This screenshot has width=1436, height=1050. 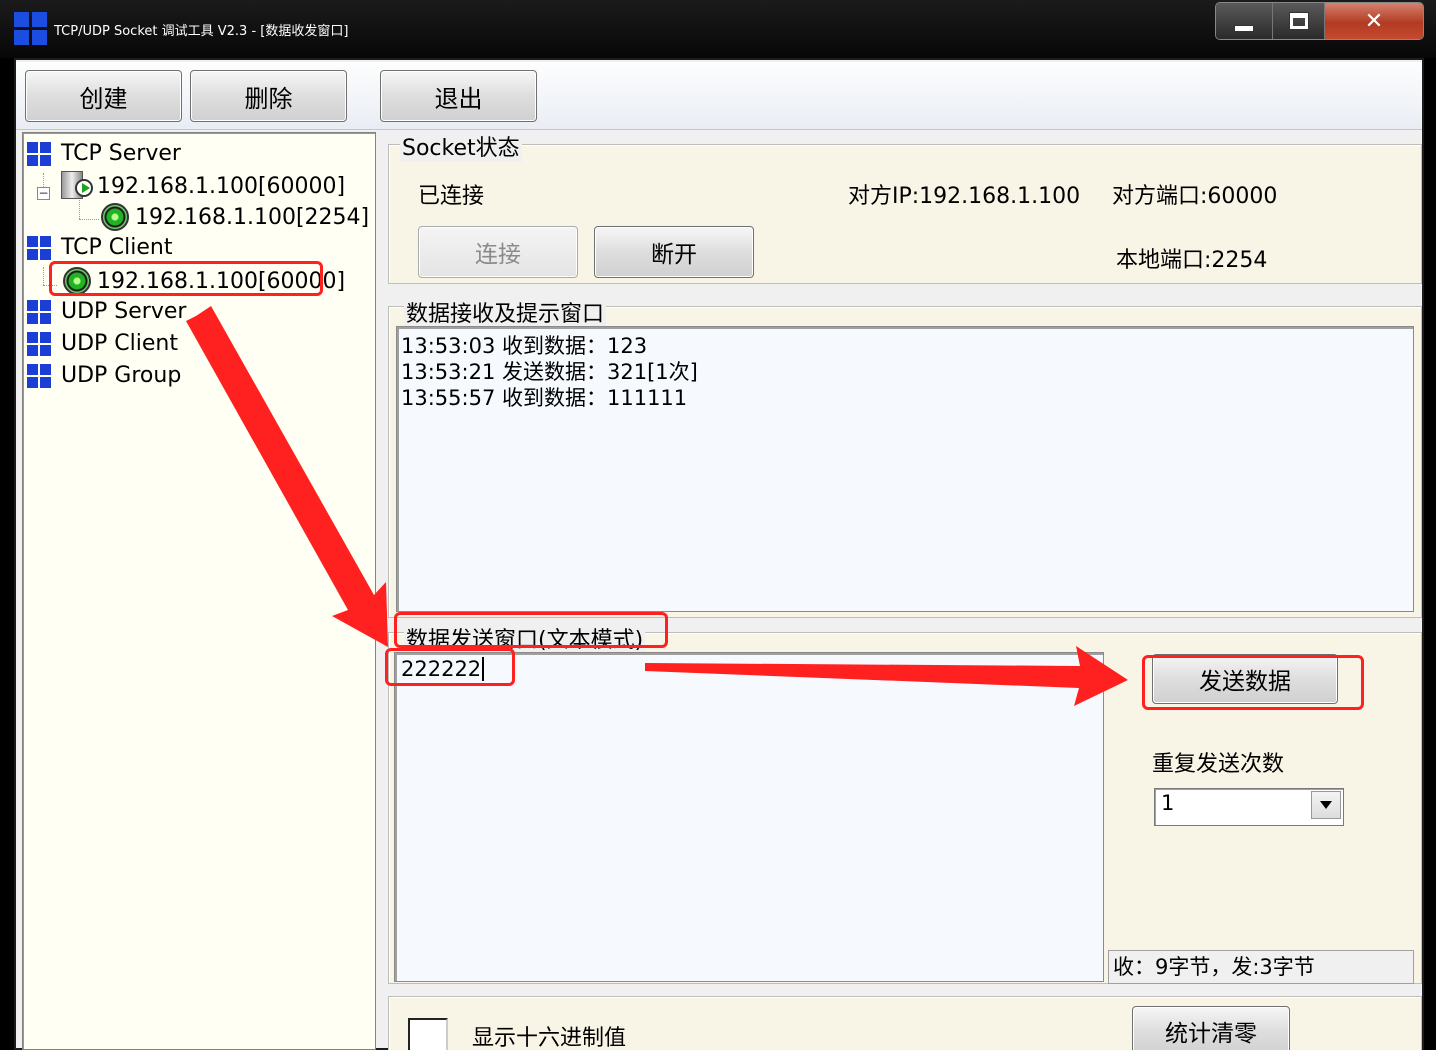 I want to click on chevron-down-icon, so click(x=1326, y=805).